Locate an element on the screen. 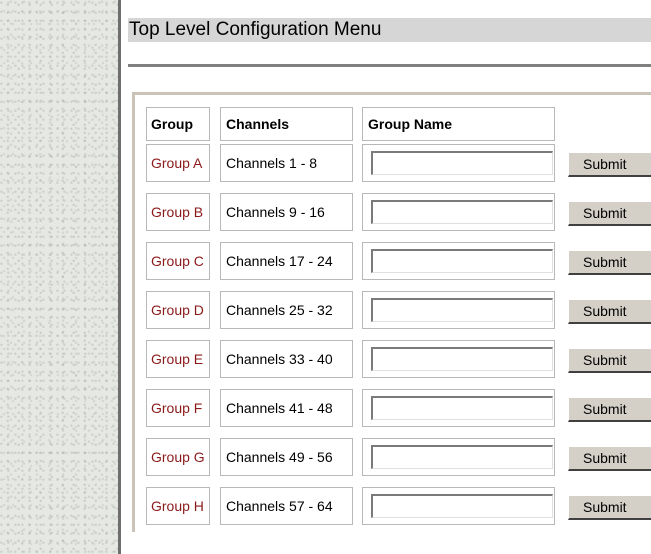 The width and height of the screenshot is (651, 554). group-label: Group B is located at coordinates (178, 212).